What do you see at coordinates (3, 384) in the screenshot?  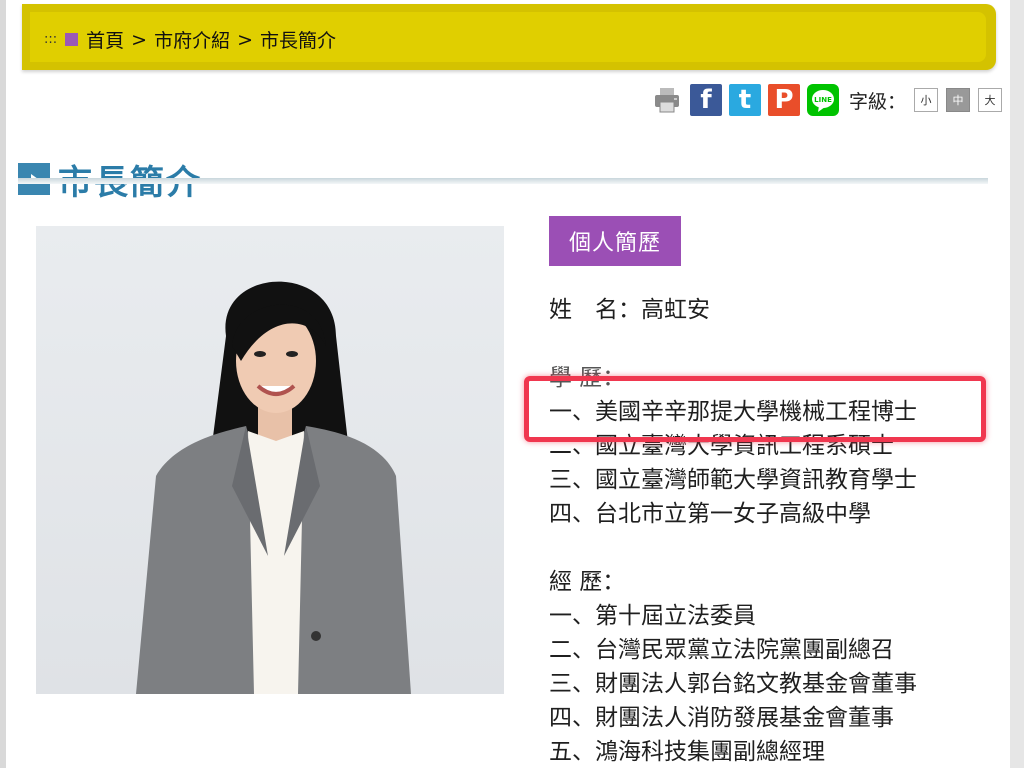 I see `window-frame-left` at bounding box center [3, 384].